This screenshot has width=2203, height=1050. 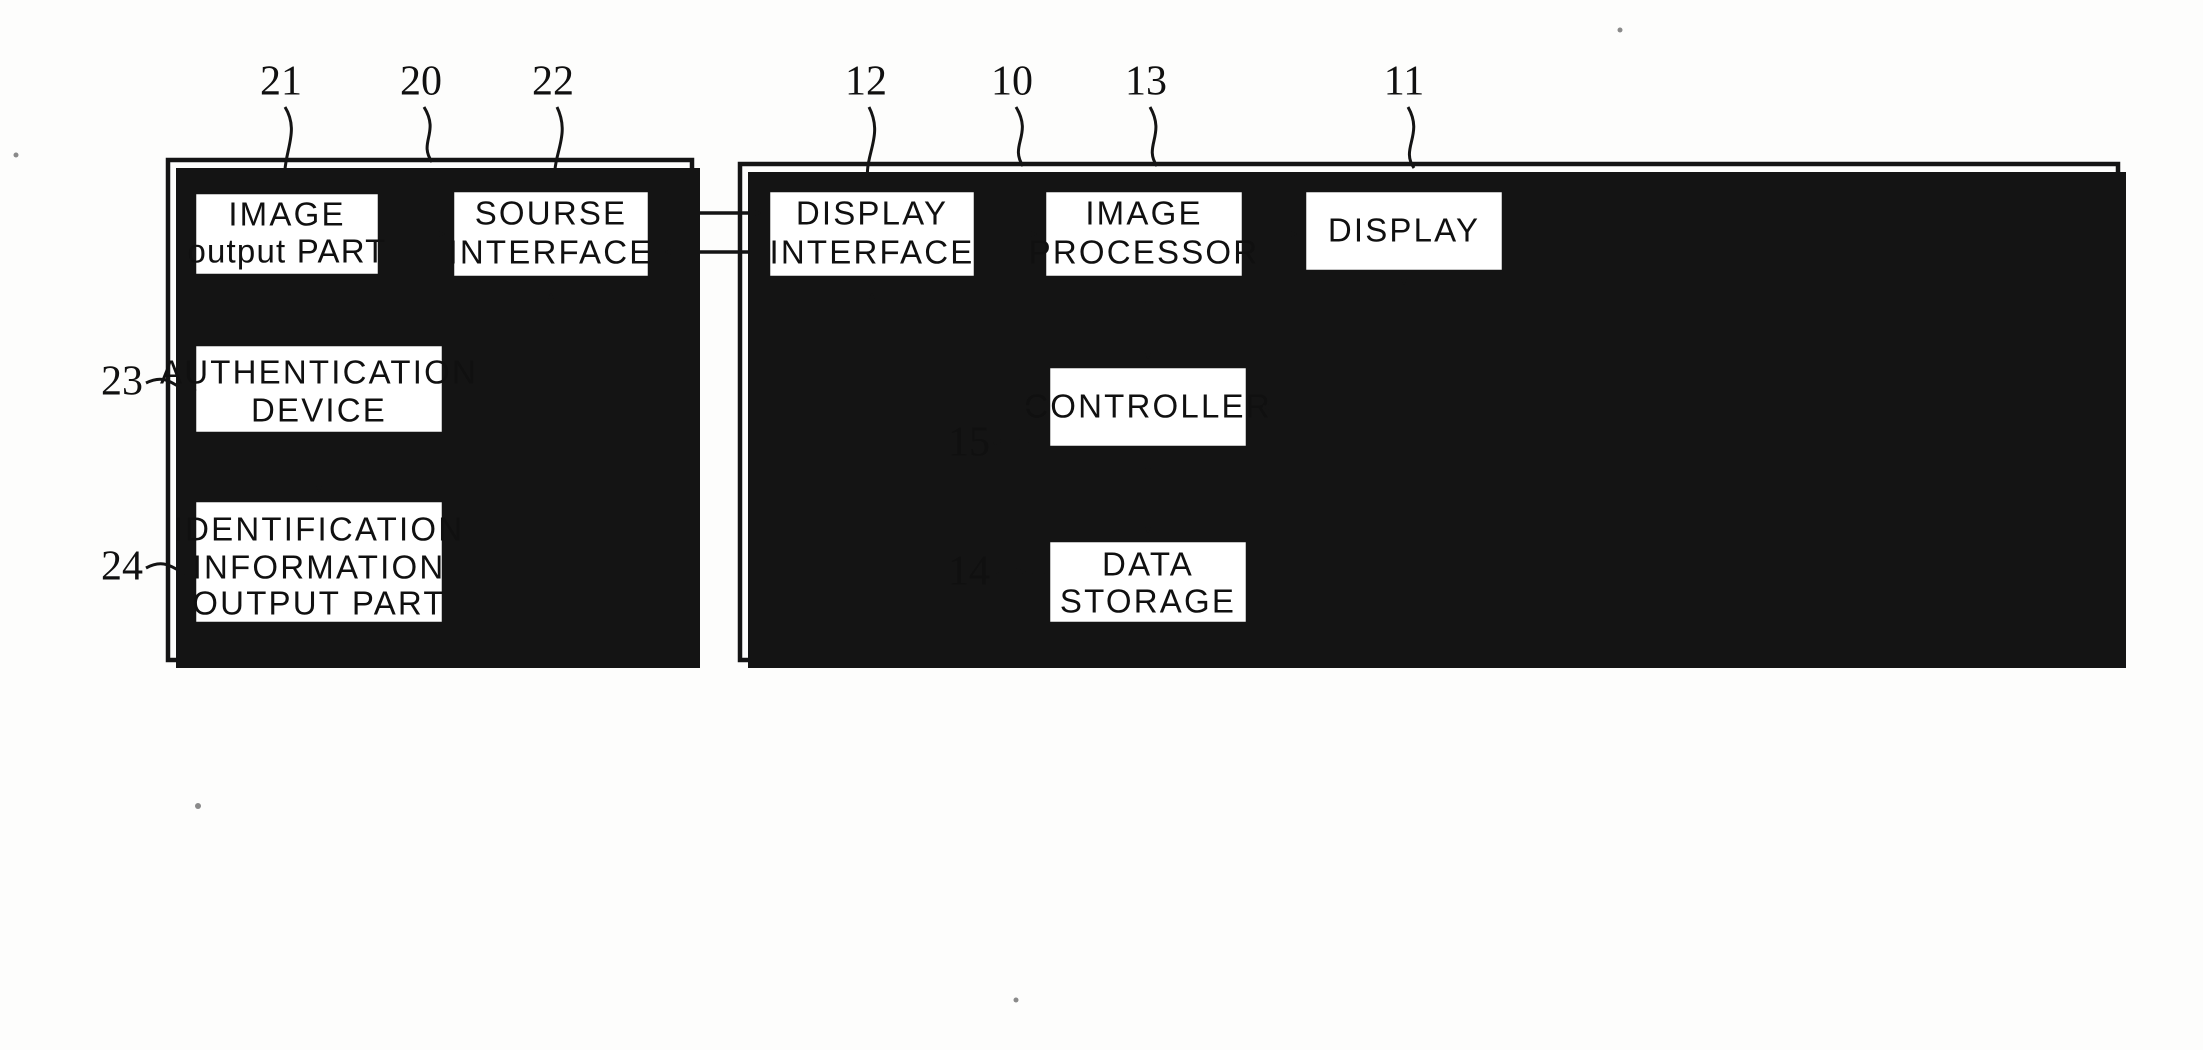 I want to click on ref-11-leader, so click(x=1411, y=137).